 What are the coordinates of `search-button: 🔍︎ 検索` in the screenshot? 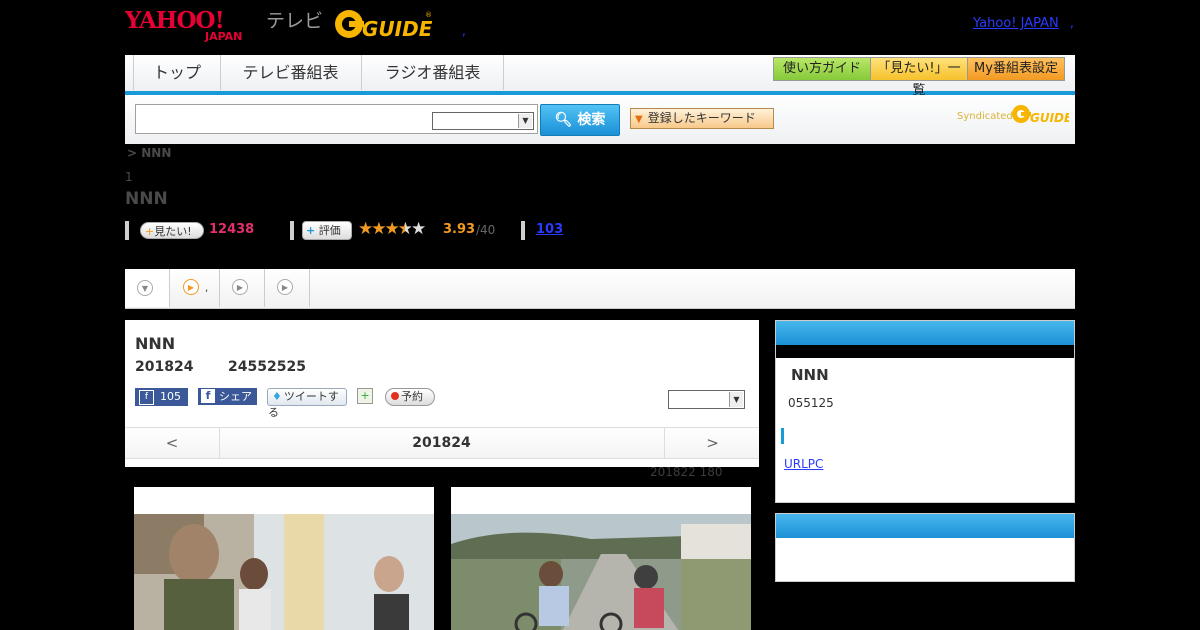 It's located at (580, 120).